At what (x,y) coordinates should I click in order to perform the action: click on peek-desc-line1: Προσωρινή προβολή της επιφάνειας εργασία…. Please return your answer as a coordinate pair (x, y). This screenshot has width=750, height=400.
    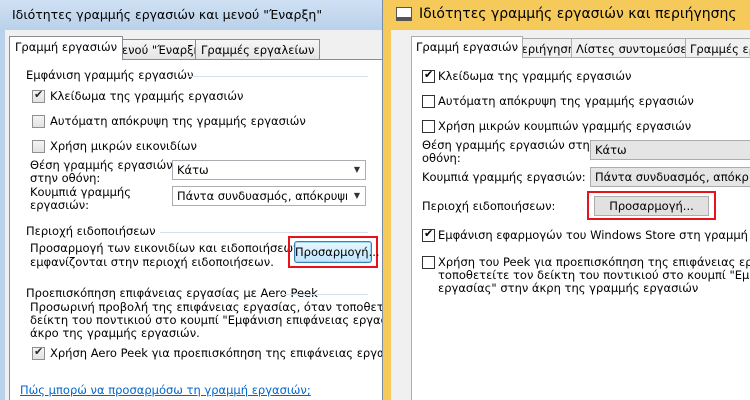
    Looking at the image, I should click on (206, 307).